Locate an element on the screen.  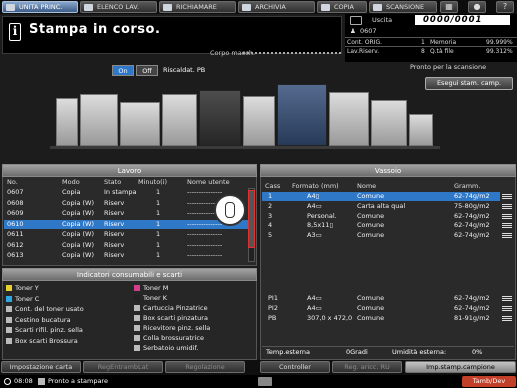
vassoio-row: 5 A3▭ Comune 62-74g/m2 is located at coordinates (387, 235).